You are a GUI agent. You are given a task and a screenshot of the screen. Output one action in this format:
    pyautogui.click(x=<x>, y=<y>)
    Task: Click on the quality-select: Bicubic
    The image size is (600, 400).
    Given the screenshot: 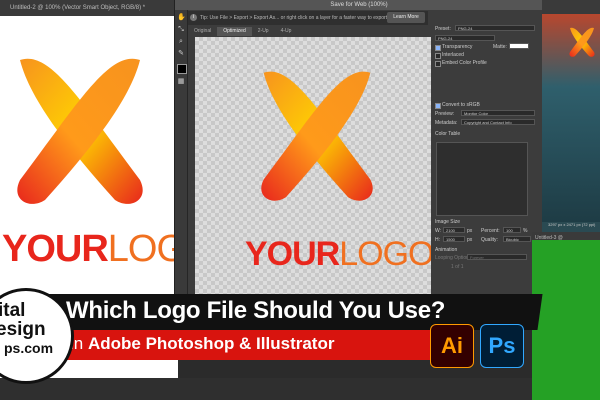 What is the action you would take?
    pyautogui.click(x=517, y=239)
    